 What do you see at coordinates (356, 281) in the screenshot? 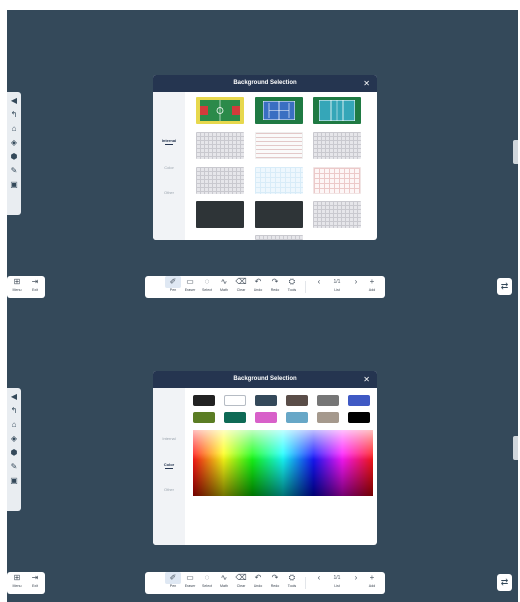
I see `chevron-right-icon: ›` at bounding box center [356, 281].